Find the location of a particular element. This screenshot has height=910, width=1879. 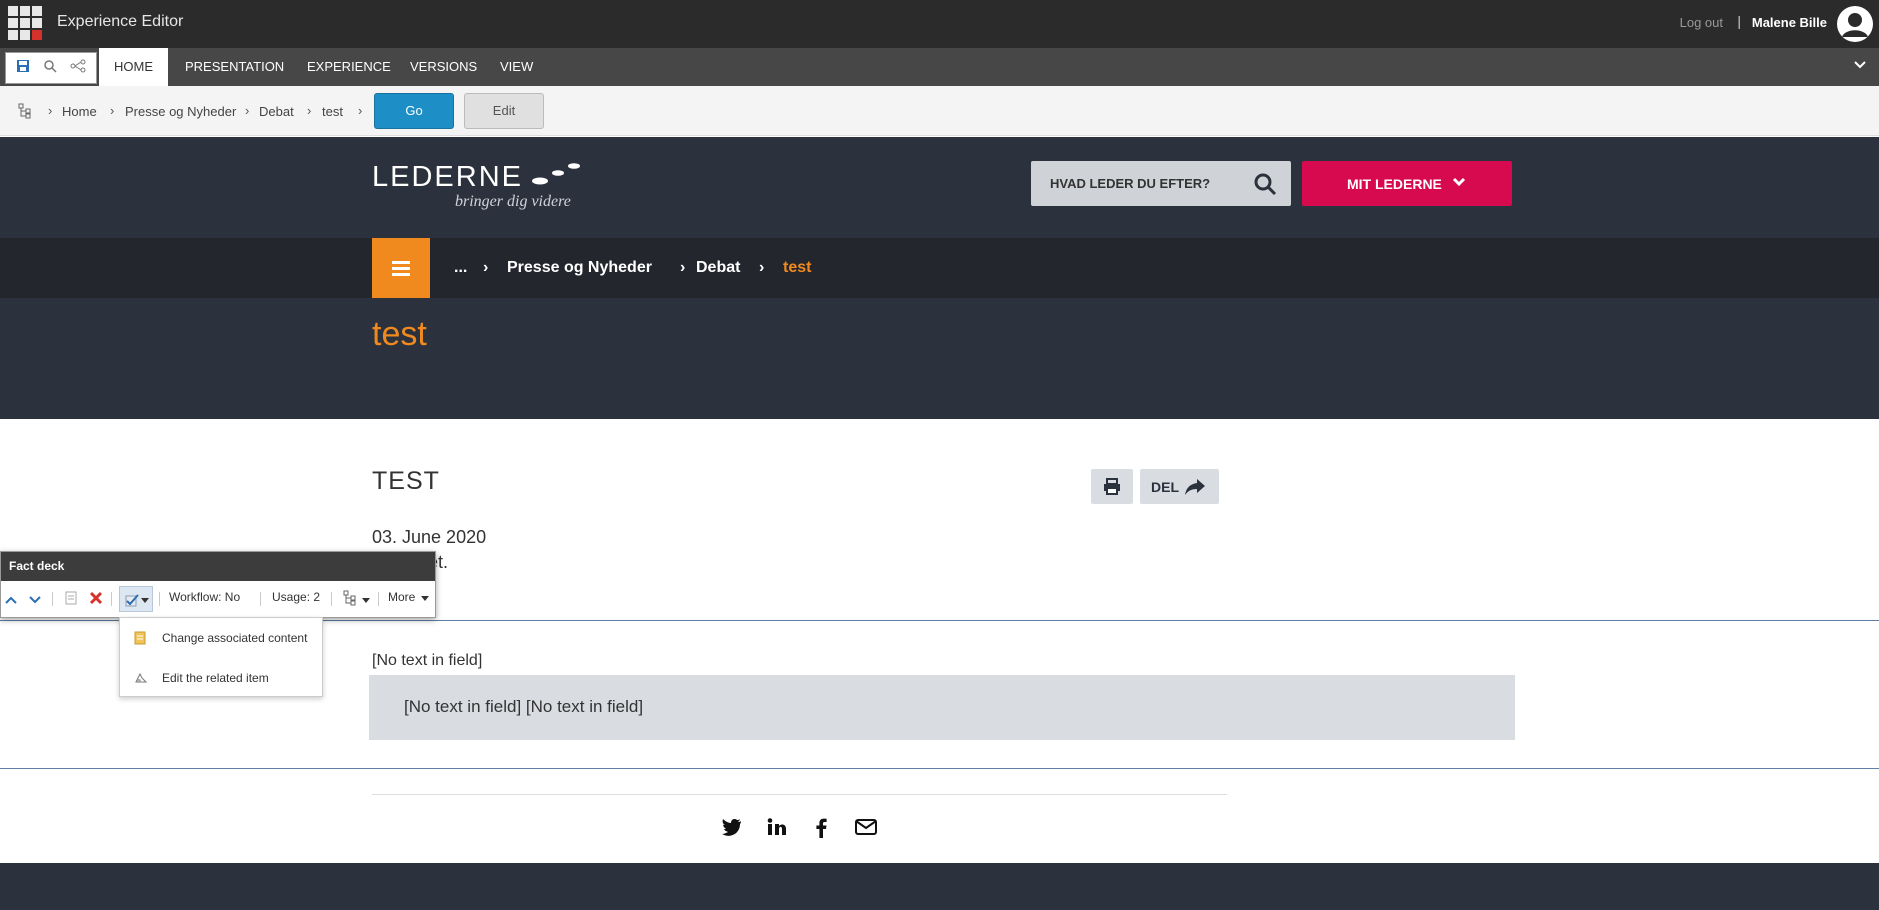

empty-field: [No text in field] is located at coordinates (427, 661).